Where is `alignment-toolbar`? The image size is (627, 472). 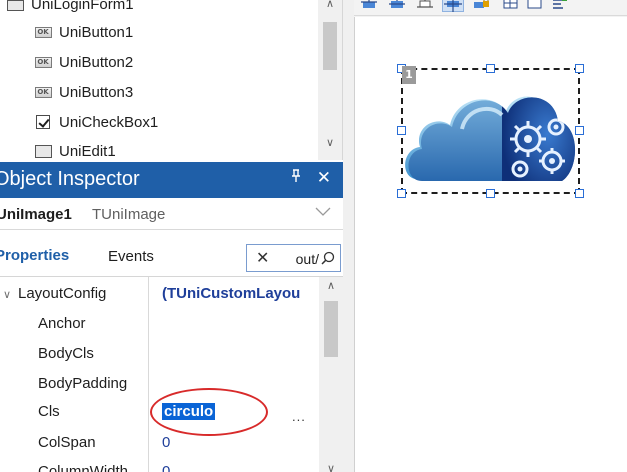
alignment-toolbar is located at coordinates (490, 8).